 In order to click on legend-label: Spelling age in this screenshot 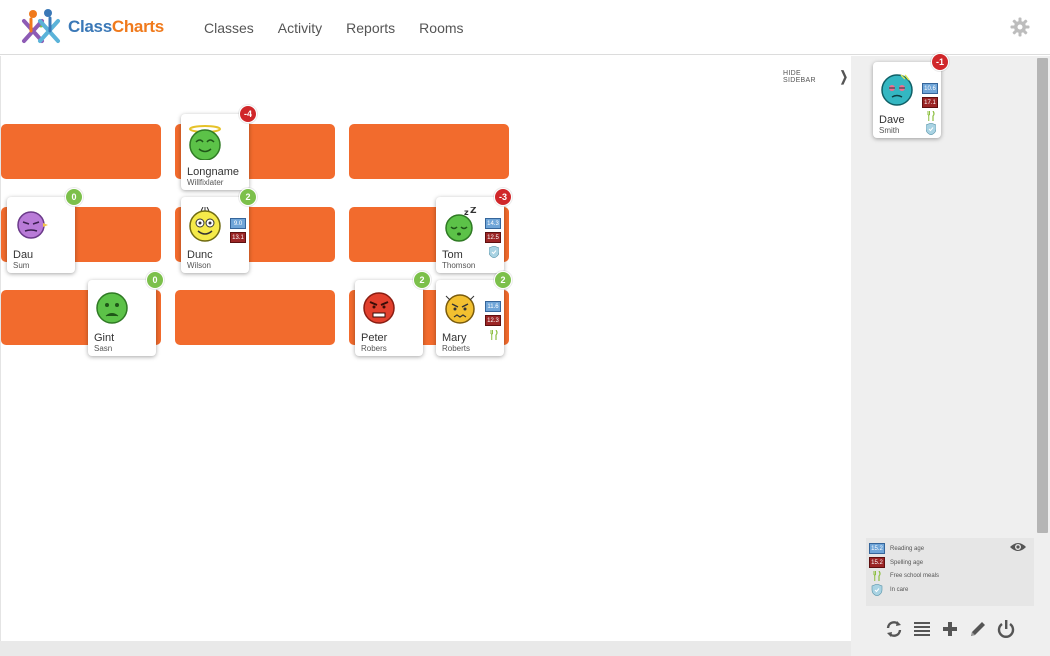, I will do `click(907, 562)`.